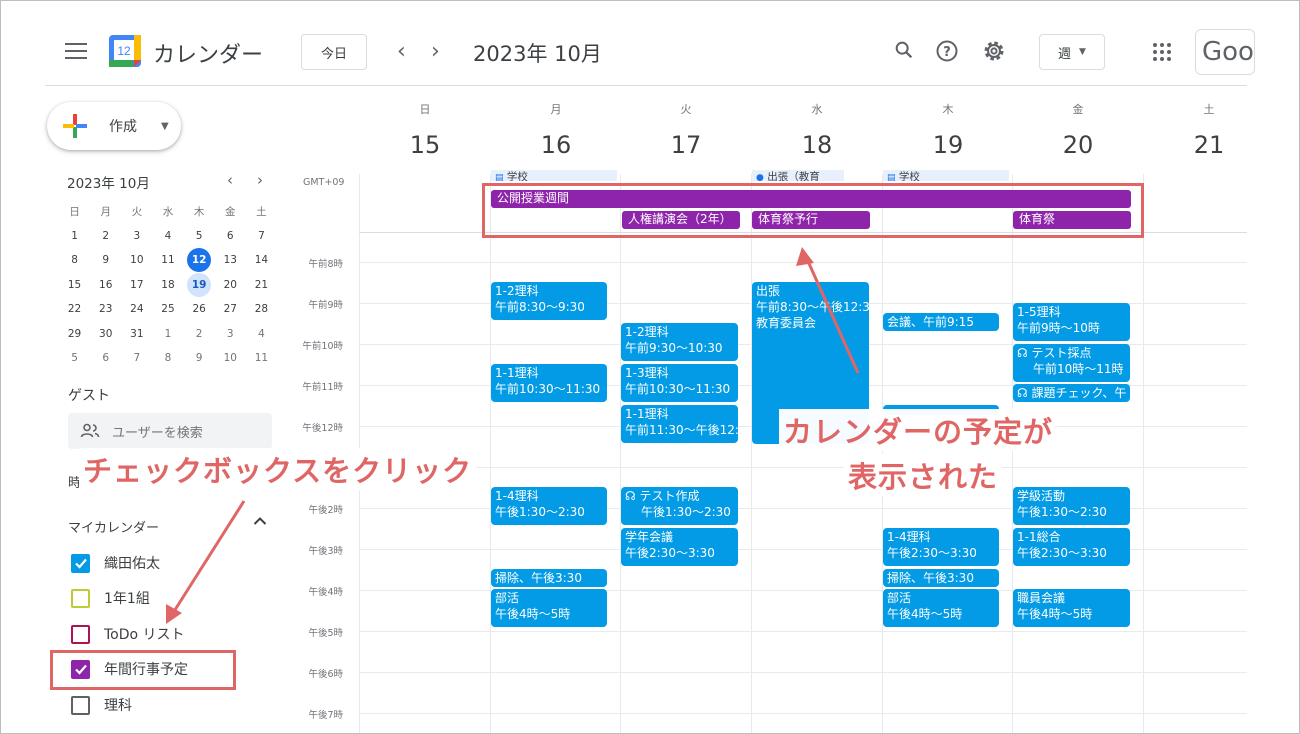  What do you see at coordinates (136, 309) in the screenshot?
I see `mini-day: 24` at bounding box center [136, 309].